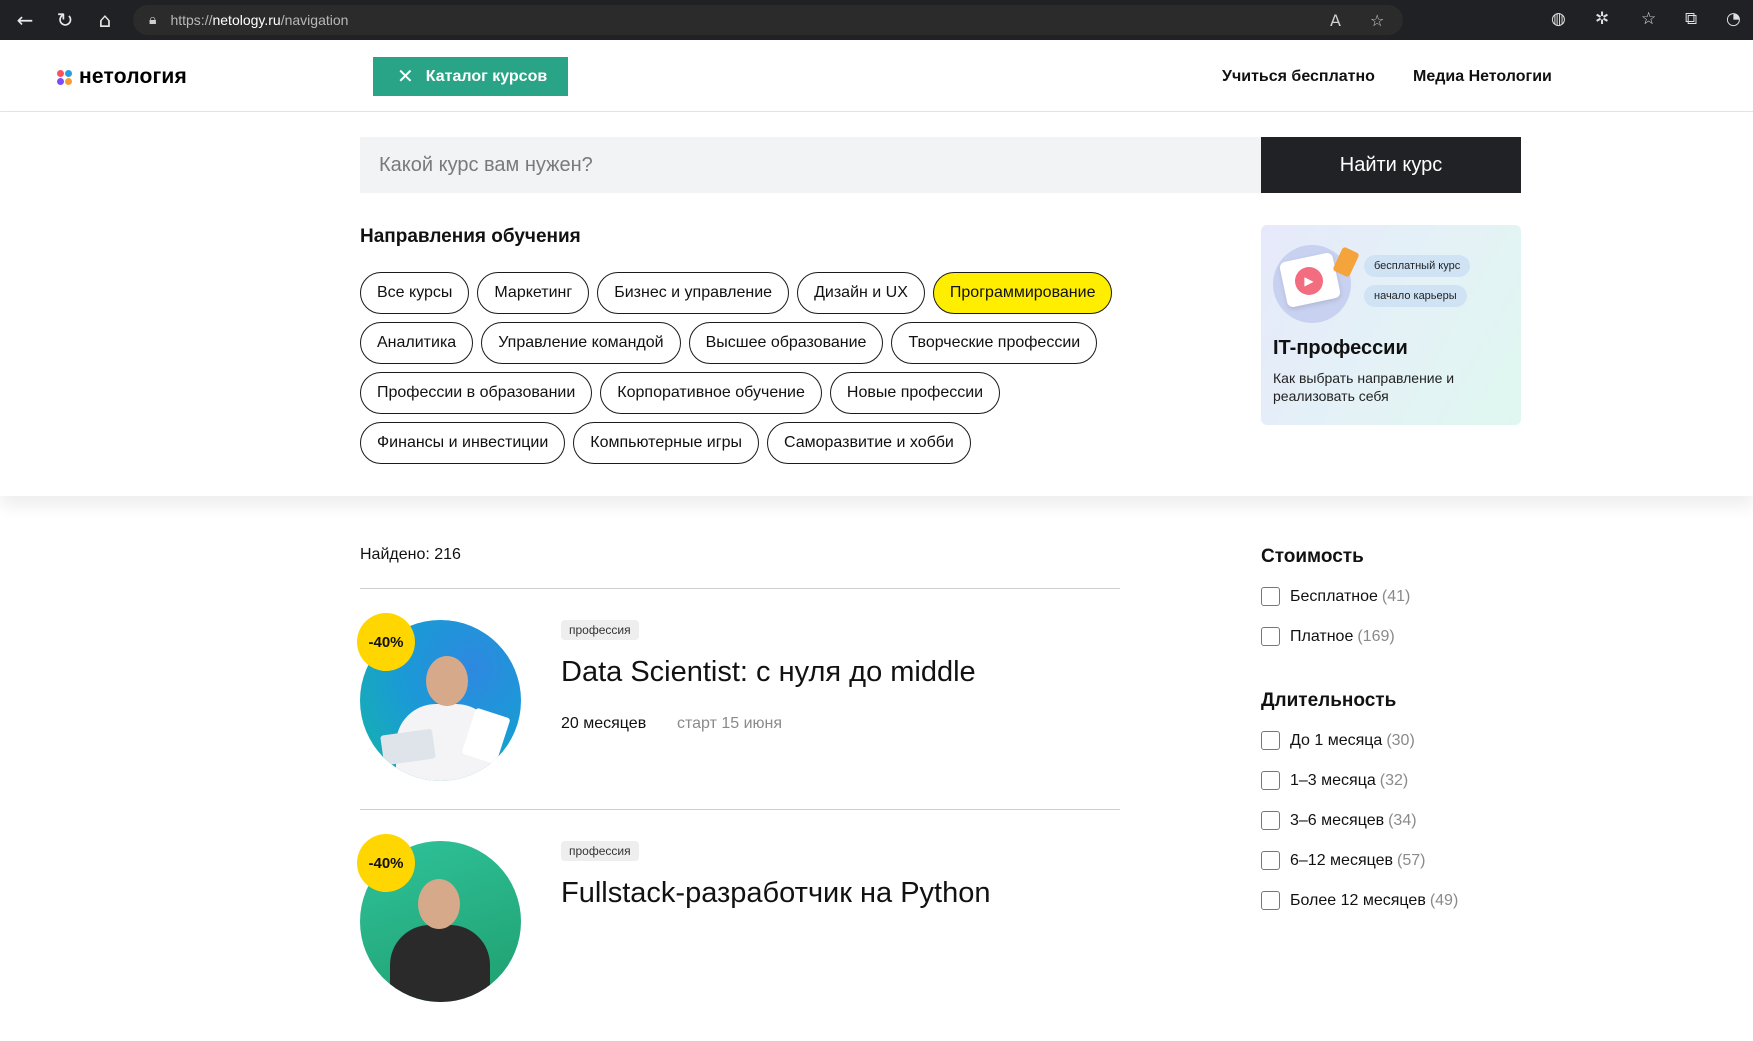 Image resolution: width=1753 pixels, height=1041 pixels. I want to click on chip-creative: Творческие профессии, so click(994, 343).